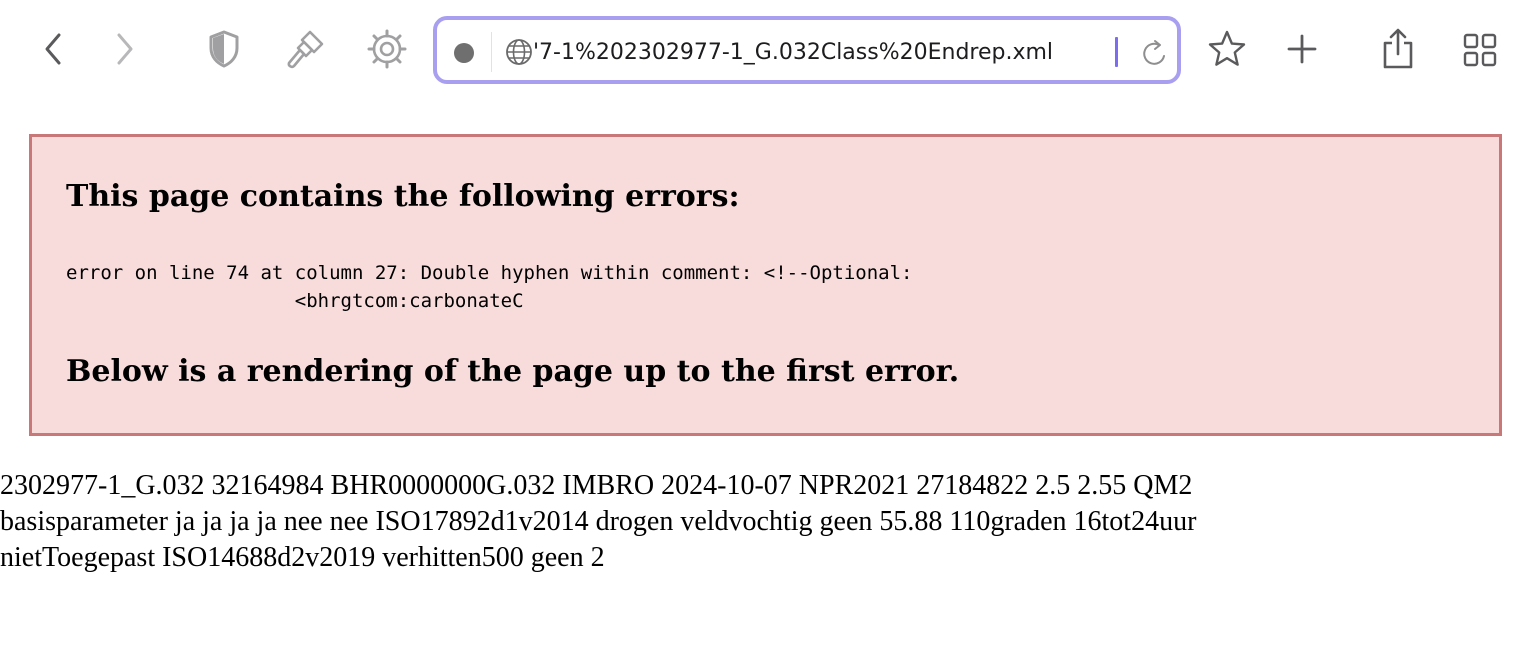 This screenshot has width=1534, height=672. I want to click on new-tab-button, so click(1302, 49).